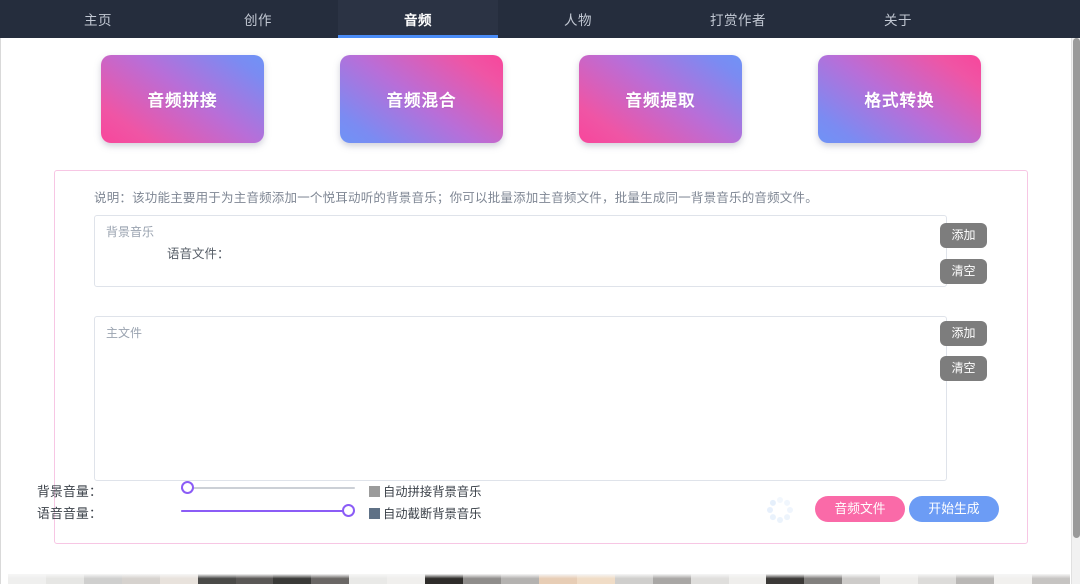  I want to click on checkbox-auto-join-background-music: 自动拼接背景音乐, so click(425, 491).